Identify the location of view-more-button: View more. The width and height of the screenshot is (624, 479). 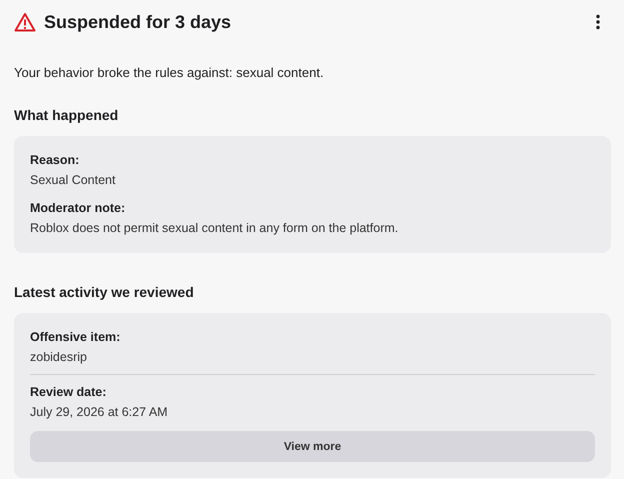
(312, 446).